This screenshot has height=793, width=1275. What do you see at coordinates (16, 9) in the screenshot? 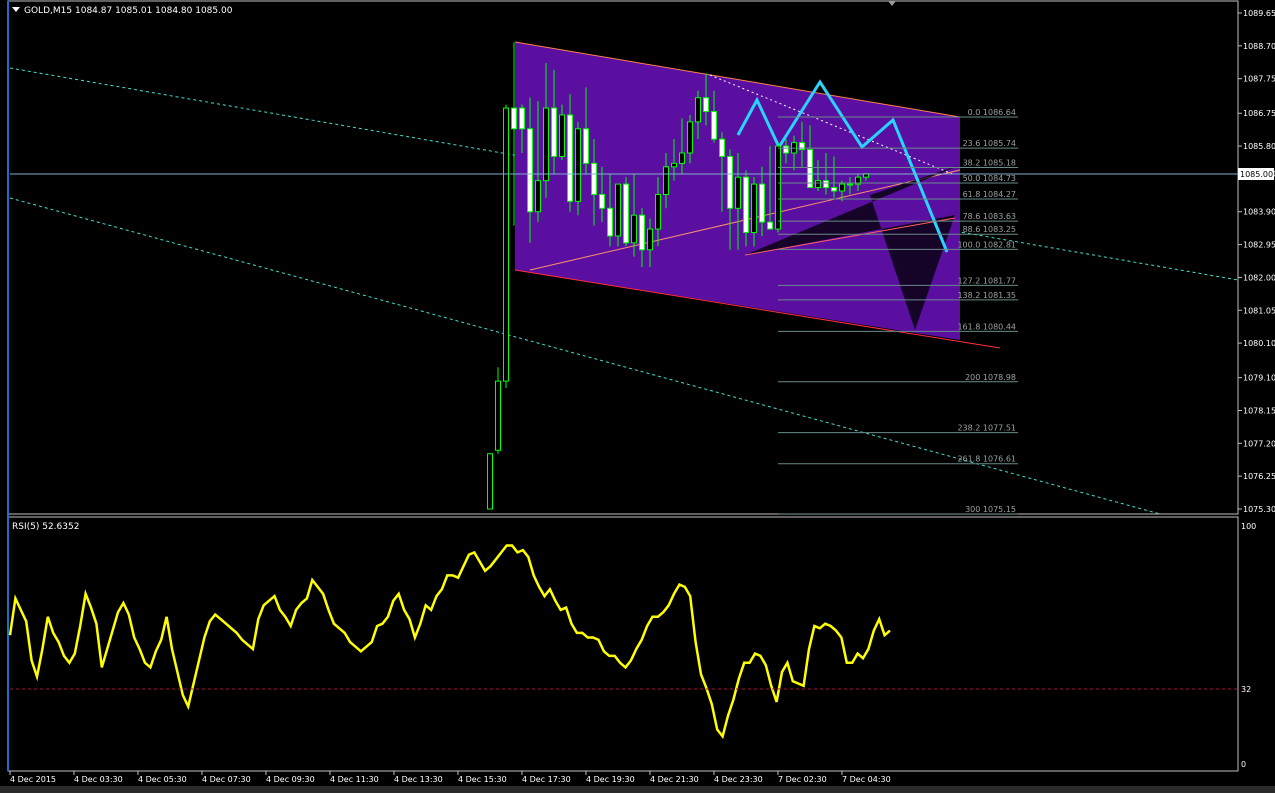
I see `symbol-dropdown-icon` at bounding box center [16, 9].